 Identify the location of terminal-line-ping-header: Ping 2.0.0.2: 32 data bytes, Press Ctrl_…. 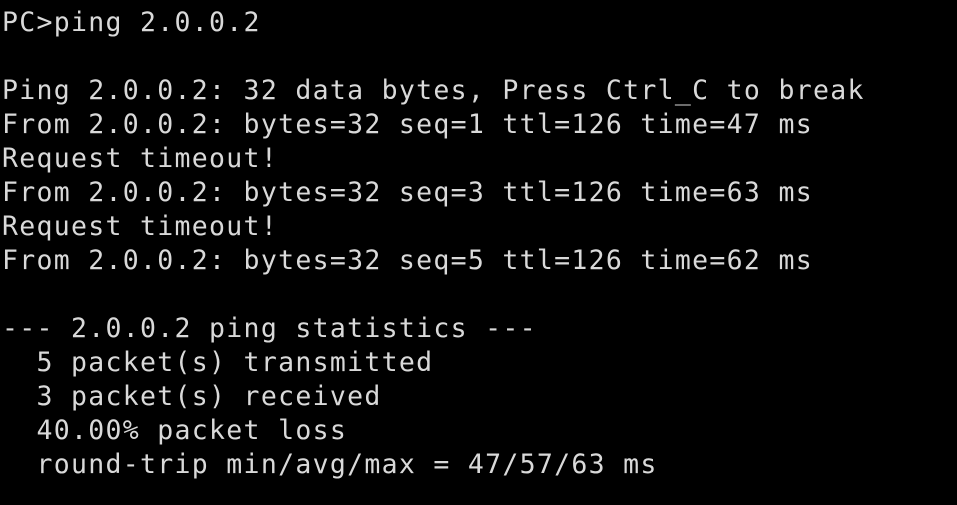
(433, 90).